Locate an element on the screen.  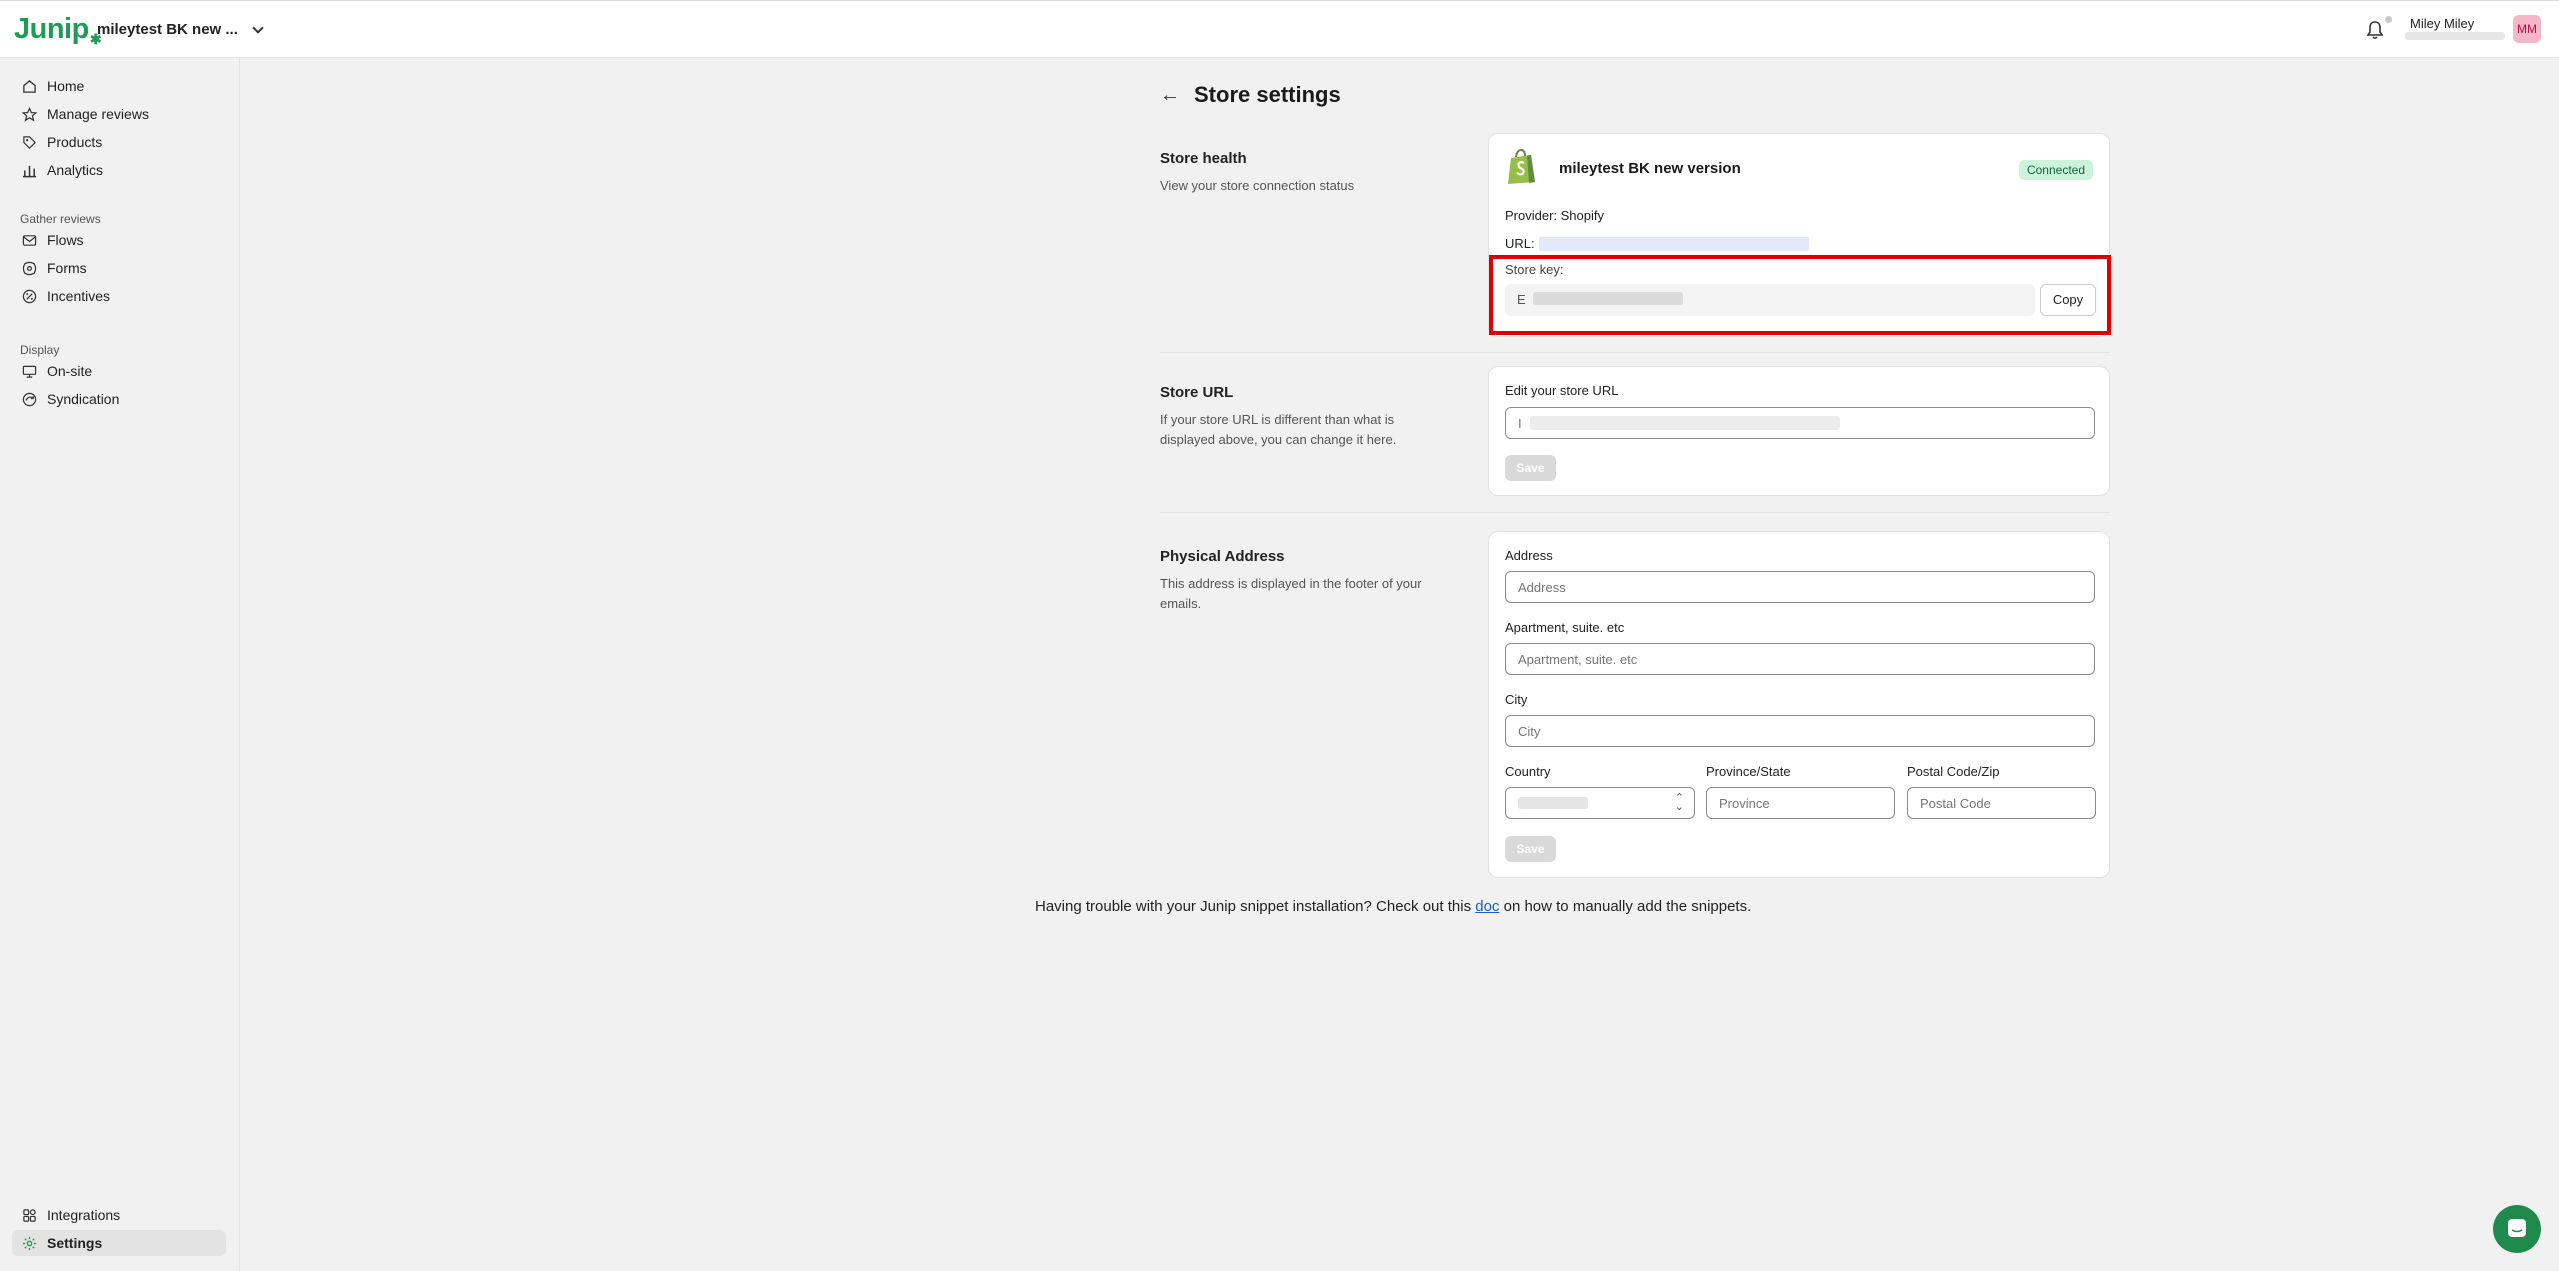
apartment-input is located at coordinates (1800, 659).